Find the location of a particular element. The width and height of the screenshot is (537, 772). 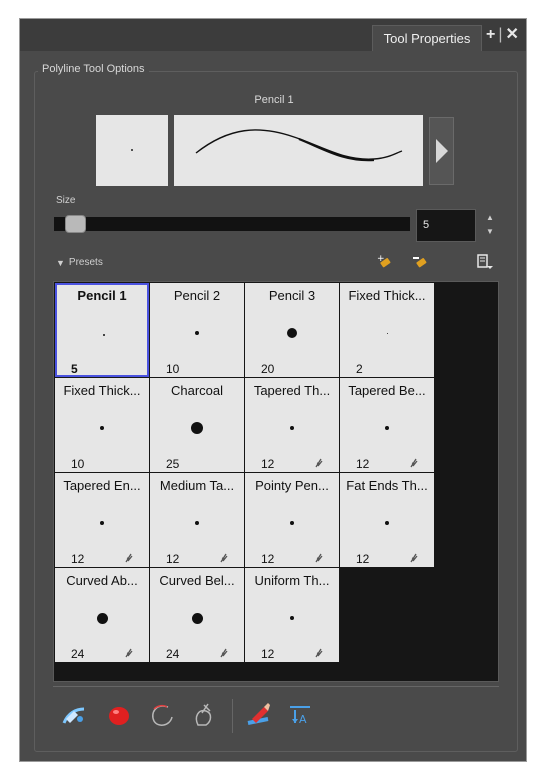

expand-preview-button is located at coordinates (441, 151).